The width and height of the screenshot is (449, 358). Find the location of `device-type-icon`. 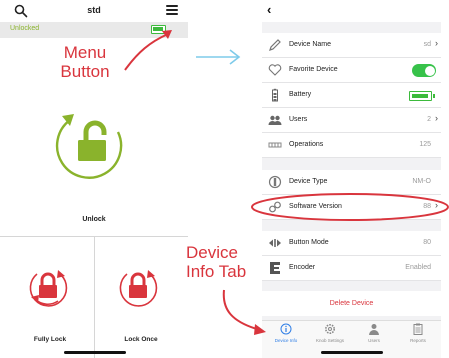

device-type-icon is located at coordinates (275, 182).